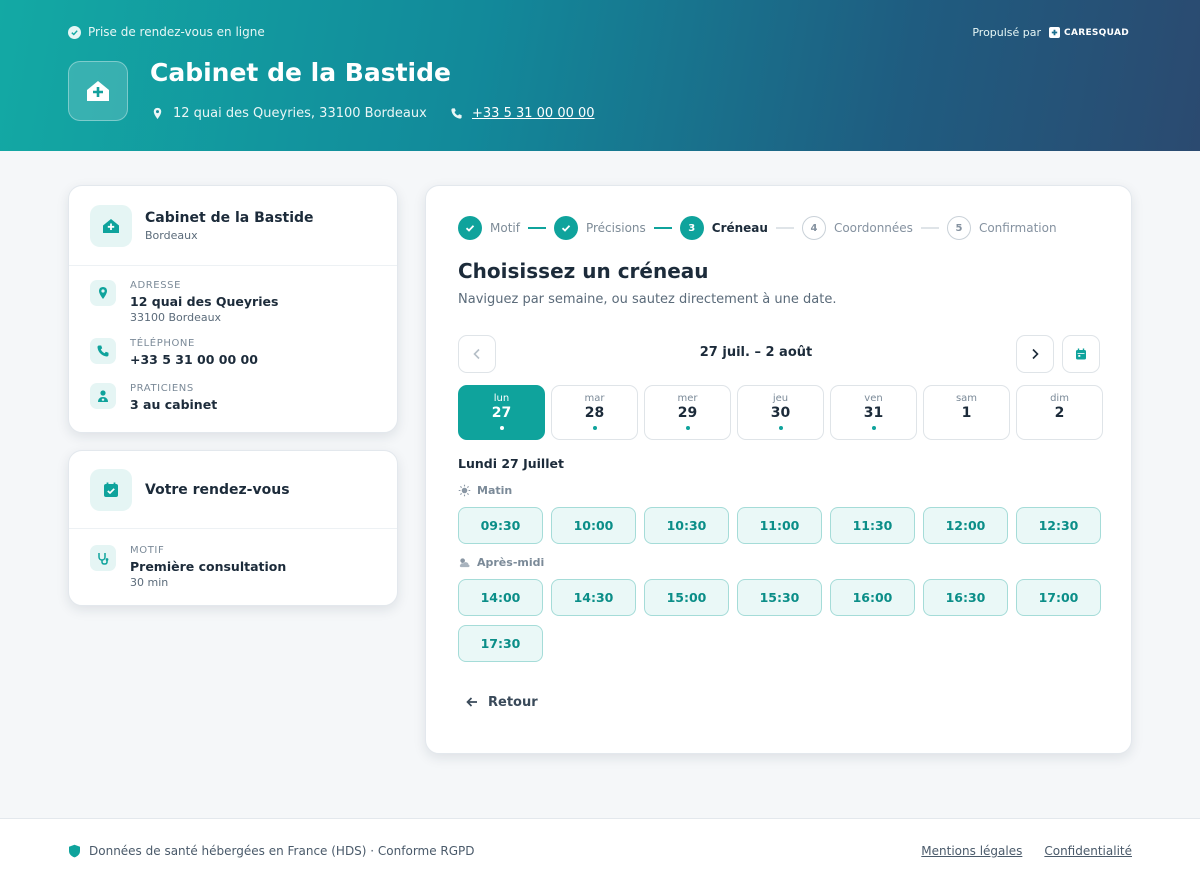 This screenshot has height=884, width=1200. What do you see at coordinates (872, 525) in the screenshot?
I see `time-slot: 11:30` at bounding box center [872, 525].